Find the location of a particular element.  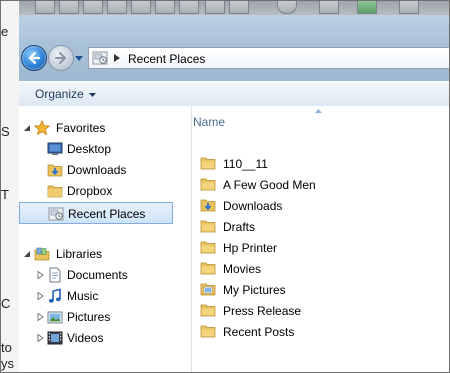

list-item: My Pictures is located at coordinates (324, 289).